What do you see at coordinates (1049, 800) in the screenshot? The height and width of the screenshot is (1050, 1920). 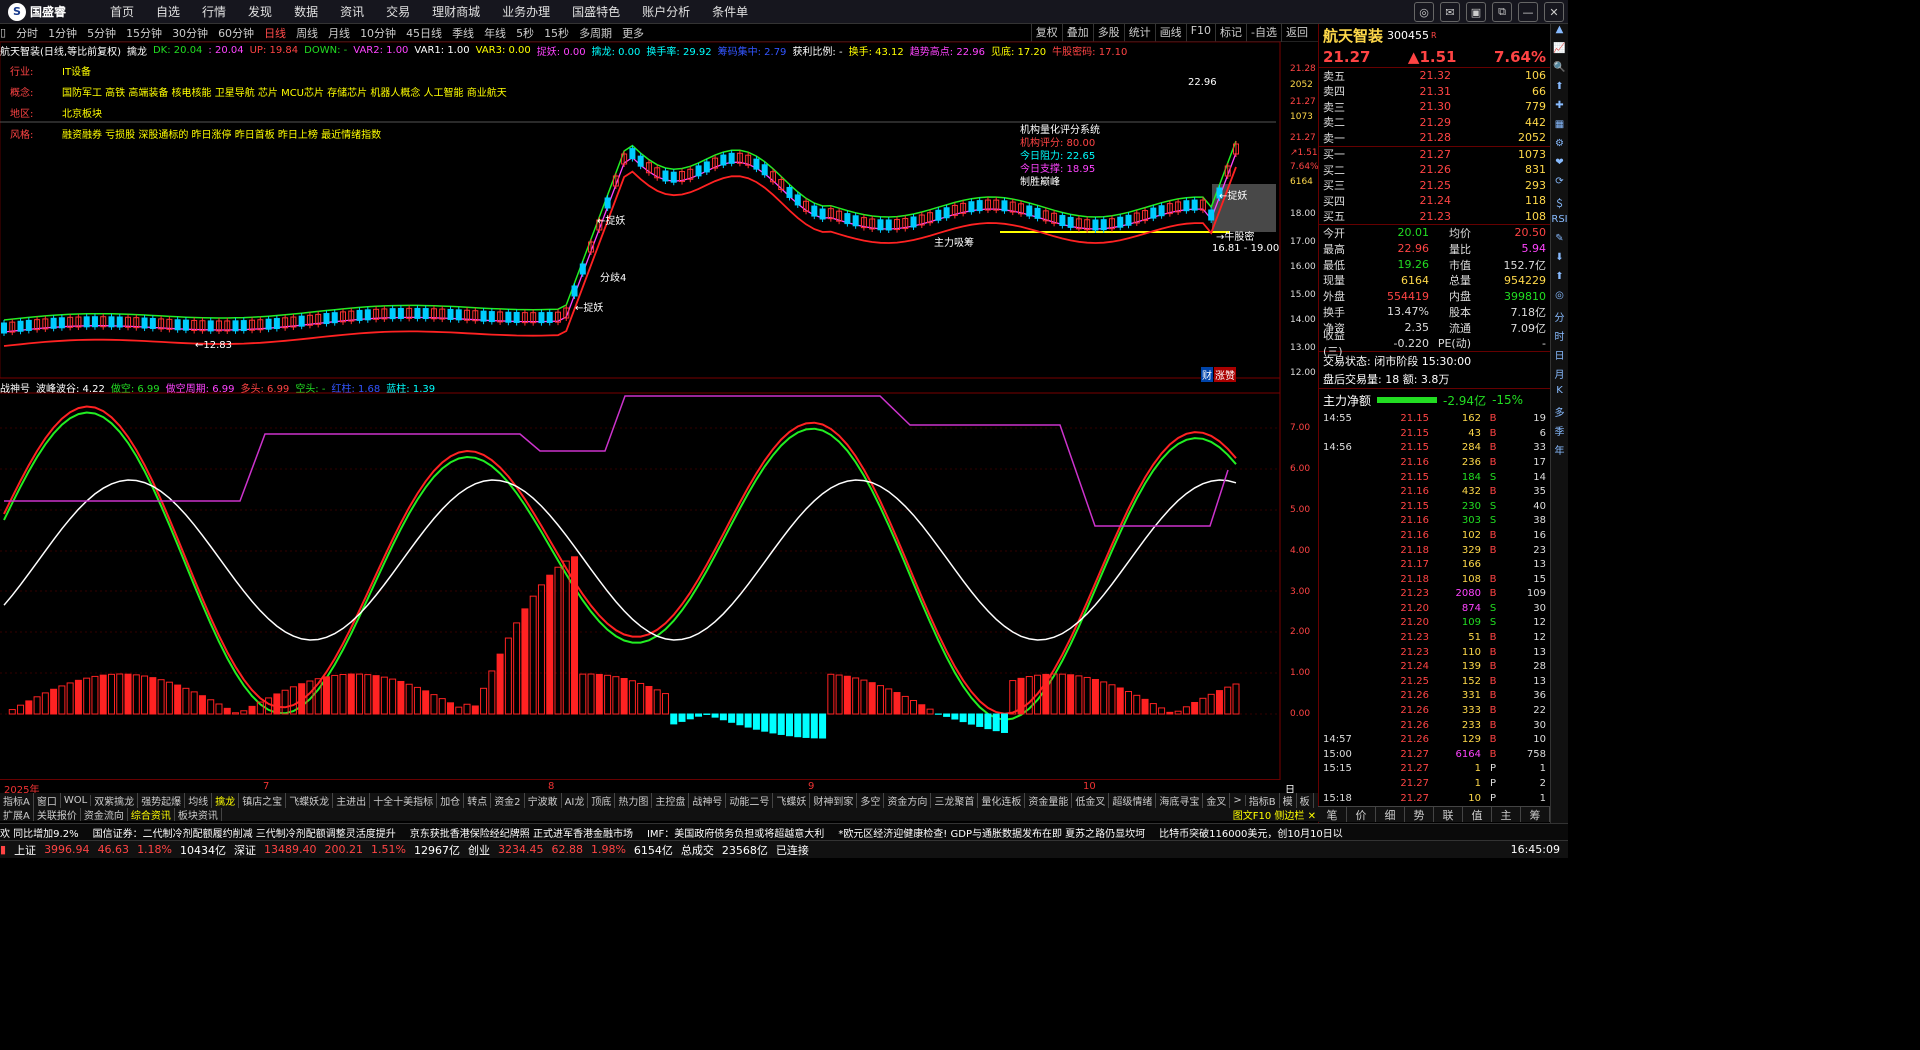 I see `indicator-tab: 资金量能` at bounding box center [1049, 800].